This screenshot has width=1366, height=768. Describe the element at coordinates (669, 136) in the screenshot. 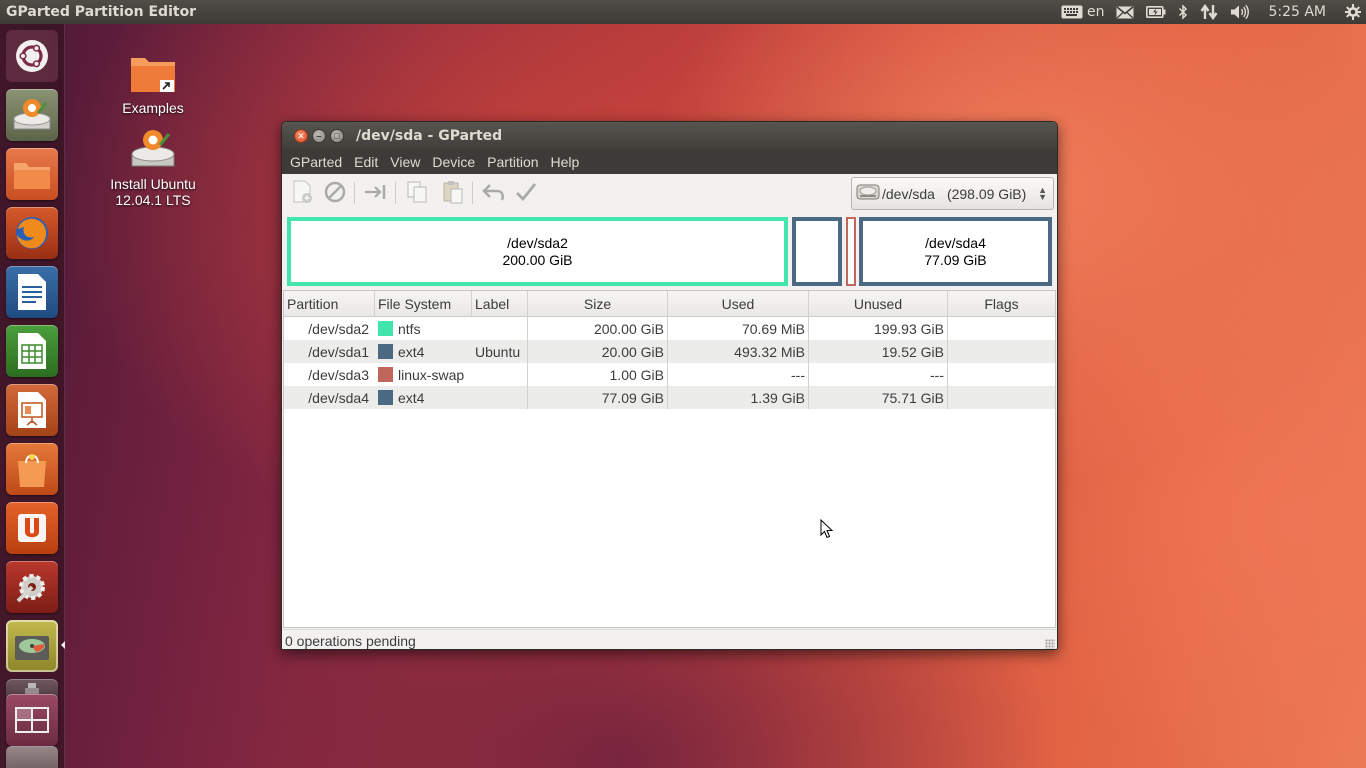

I see `window-titlebar: ✕ – □ /dev/sda - GParted` at that location.